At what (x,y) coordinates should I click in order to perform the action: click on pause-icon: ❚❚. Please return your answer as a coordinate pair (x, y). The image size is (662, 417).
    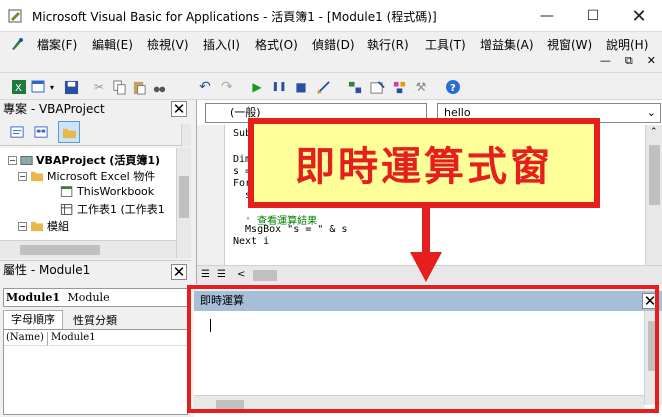
    Looking at the image, I should click on (279, 87).